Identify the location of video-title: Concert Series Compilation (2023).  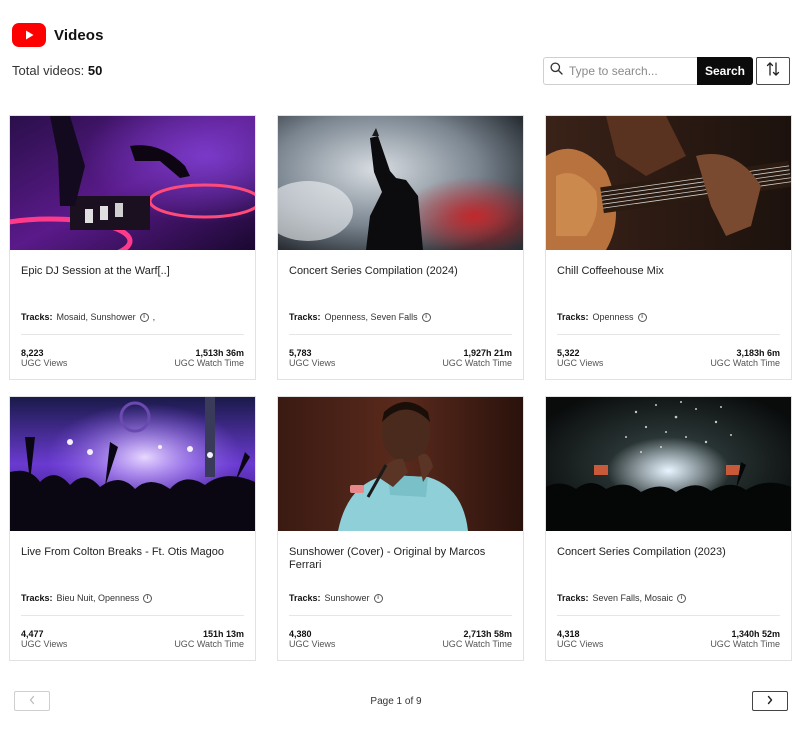
(669, 552).